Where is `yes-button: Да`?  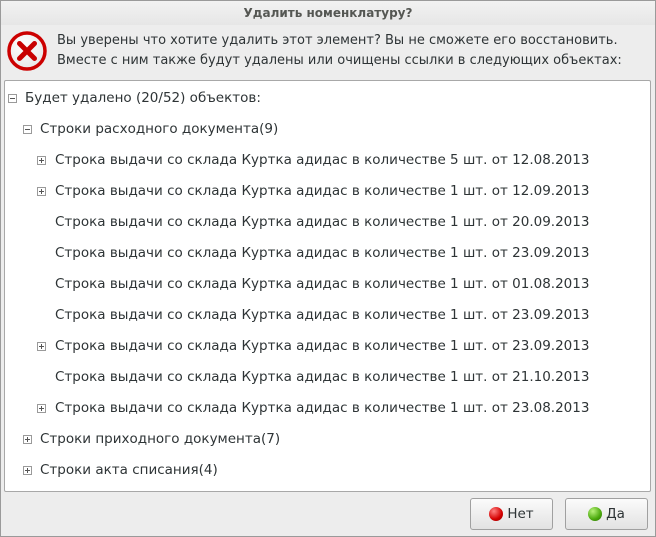 yes-button: Да is located at coordinates (606, 514).